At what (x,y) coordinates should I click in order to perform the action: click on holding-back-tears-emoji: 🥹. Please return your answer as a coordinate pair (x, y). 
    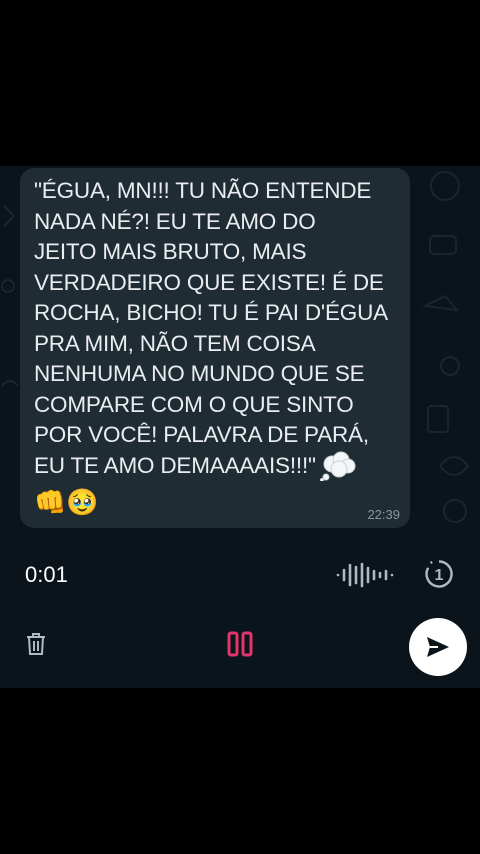
    Looking at the image, I should click on (82, 502).